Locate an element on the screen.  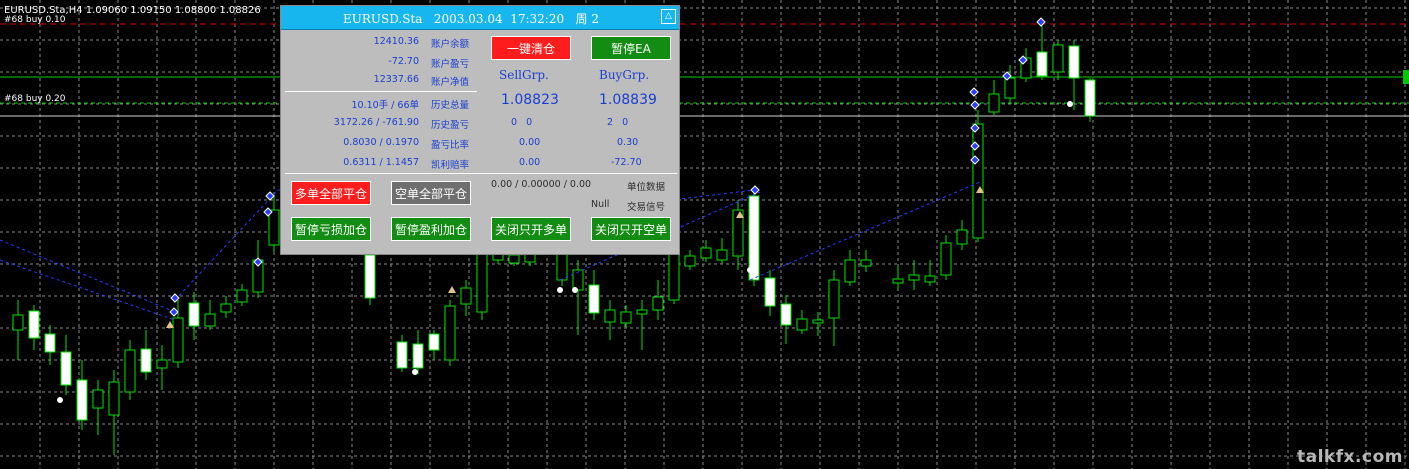
pnl-label: 账户盈亏 is located at coordinates (450, 64).